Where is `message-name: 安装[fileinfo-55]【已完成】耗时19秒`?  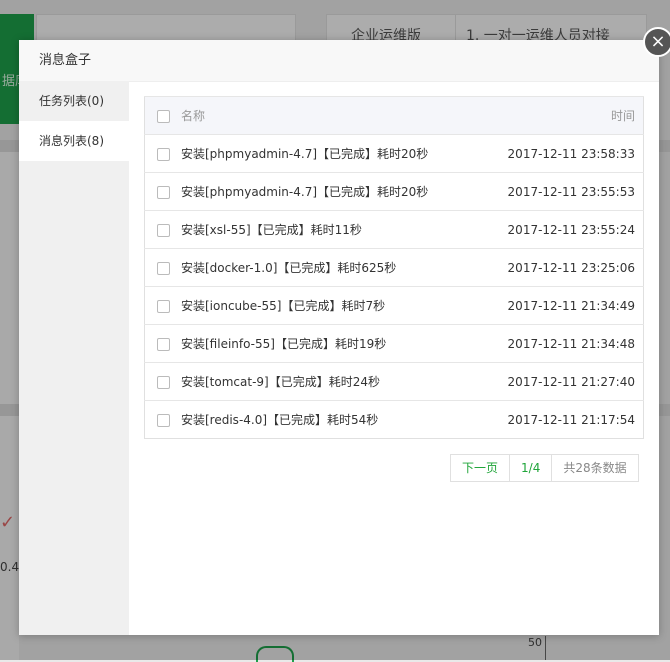 message-name: 安装[fileinfo-55]【已完成】耗时19秒 is located at coordinates (330, 343).